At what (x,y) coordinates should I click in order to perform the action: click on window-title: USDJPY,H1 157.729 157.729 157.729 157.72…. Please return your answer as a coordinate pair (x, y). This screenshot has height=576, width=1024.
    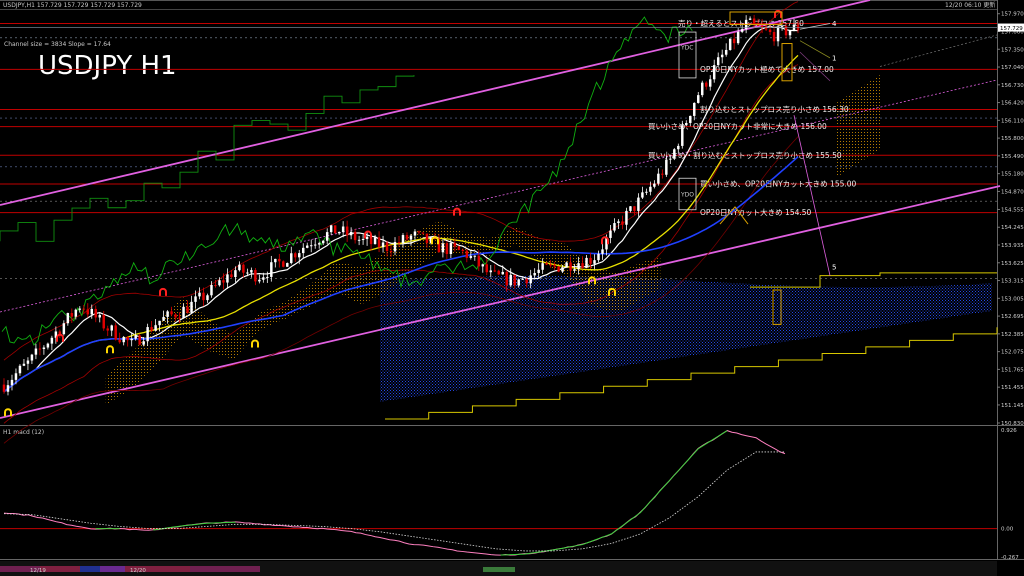
    Looking at the image, I should click on (72, 5).